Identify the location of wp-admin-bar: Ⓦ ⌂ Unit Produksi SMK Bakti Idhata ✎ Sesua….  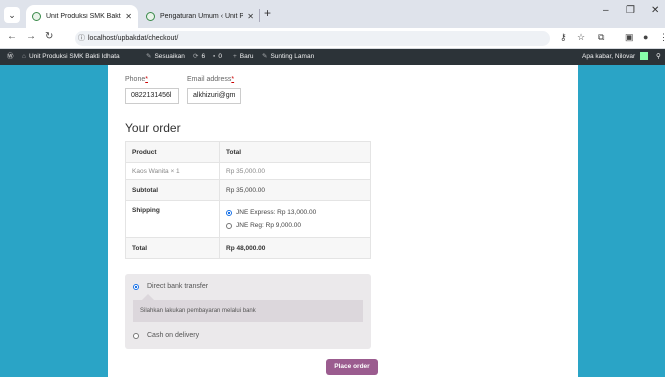
(332, 57).